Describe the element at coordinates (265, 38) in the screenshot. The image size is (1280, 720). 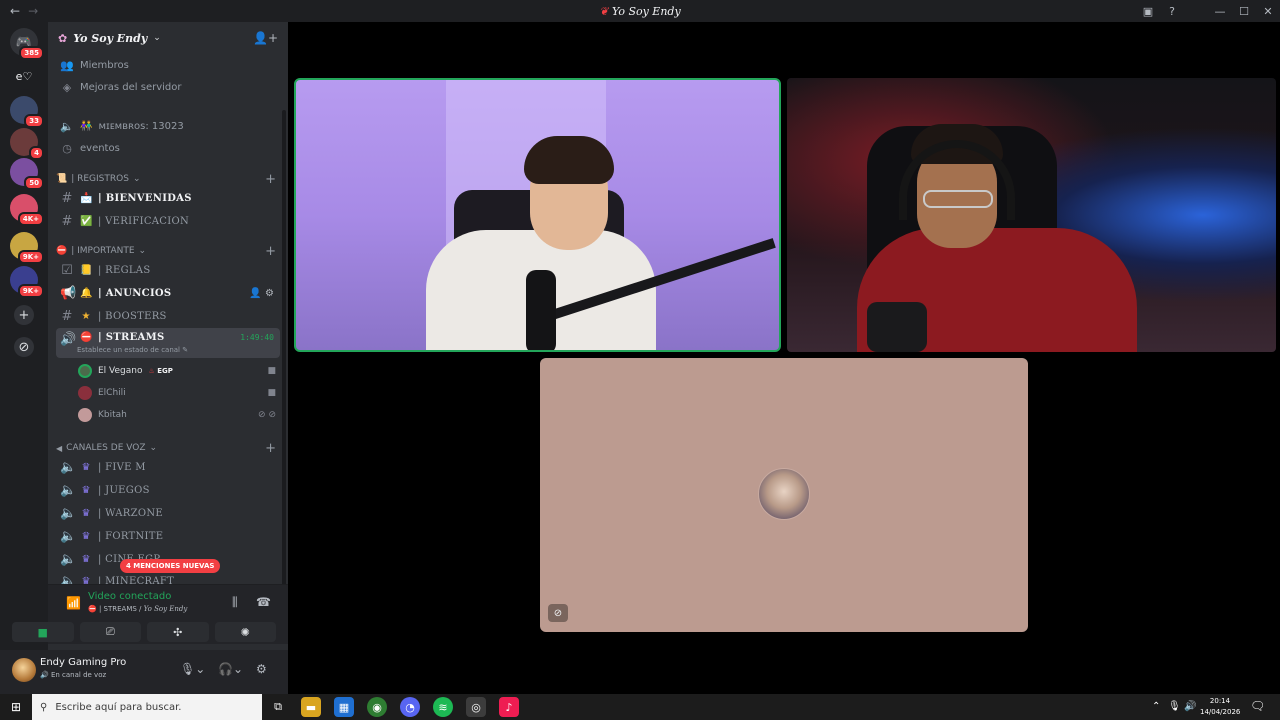
I see `invite-people-icon: 👤+` at that location.